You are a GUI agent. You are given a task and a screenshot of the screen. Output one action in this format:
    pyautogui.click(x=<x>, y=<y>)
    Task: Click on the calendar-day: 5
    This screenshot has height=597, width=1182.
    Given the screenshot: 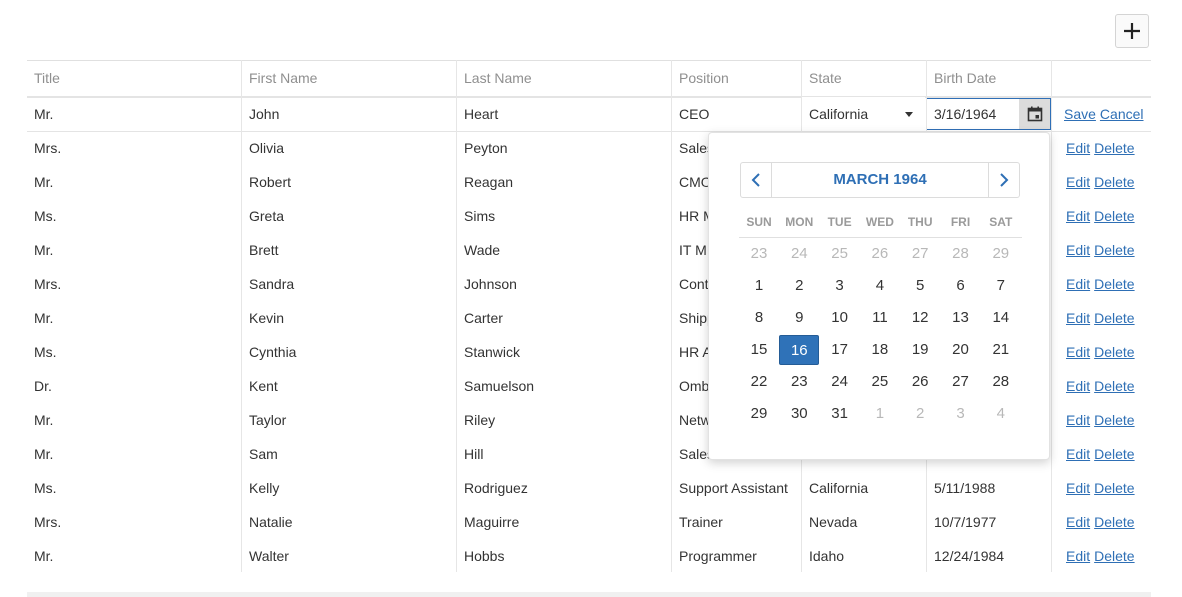 What is the action you would take?
    pyautogui.click(x=920, y=286)
    